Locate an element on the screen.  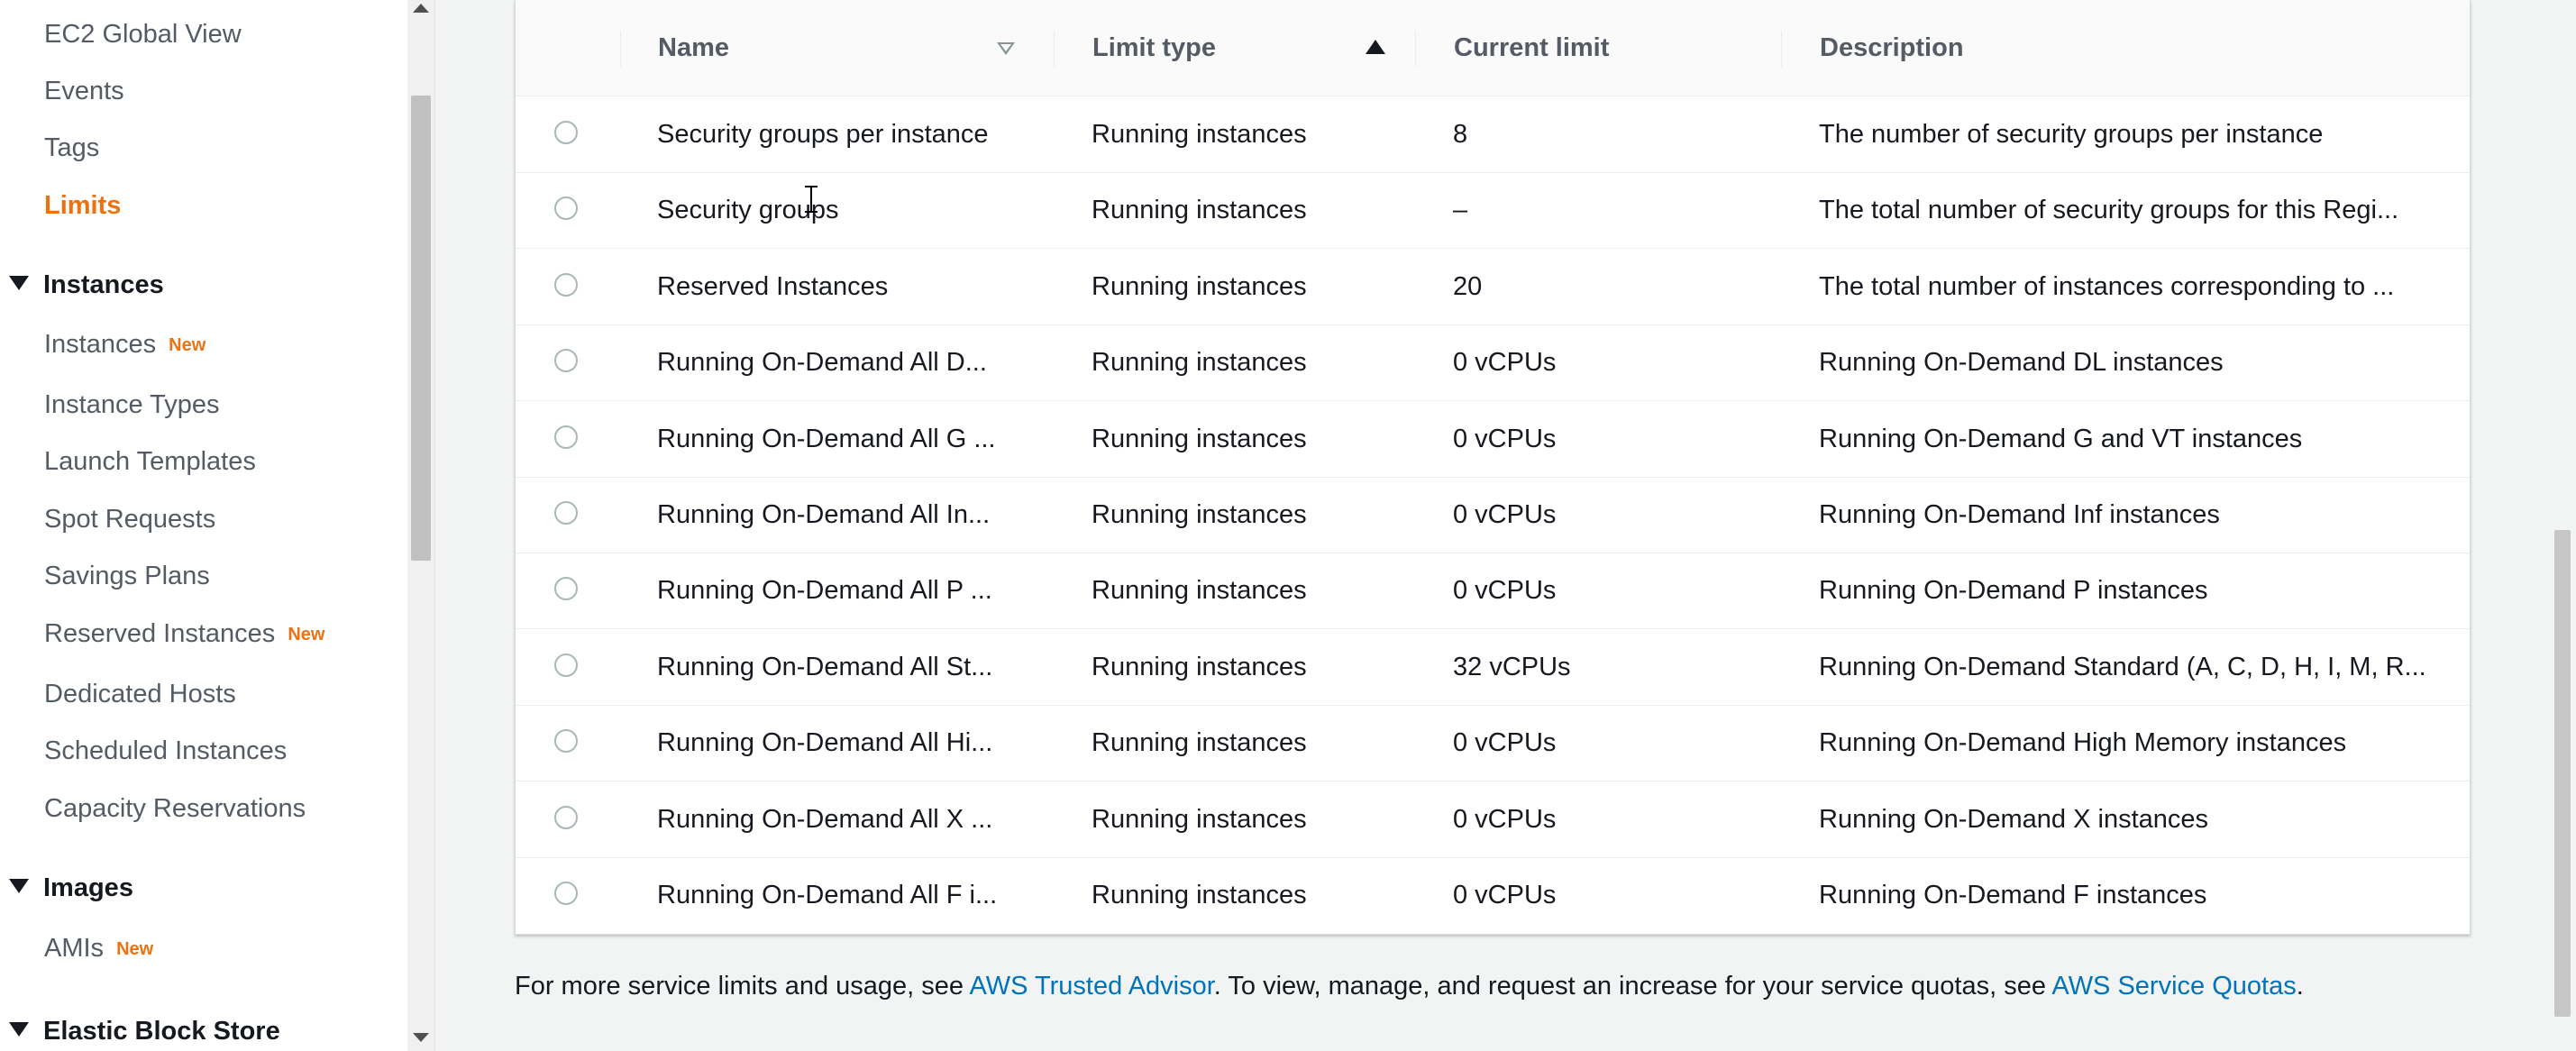
column-header-description: Description is located at coordinates (1892, 48).